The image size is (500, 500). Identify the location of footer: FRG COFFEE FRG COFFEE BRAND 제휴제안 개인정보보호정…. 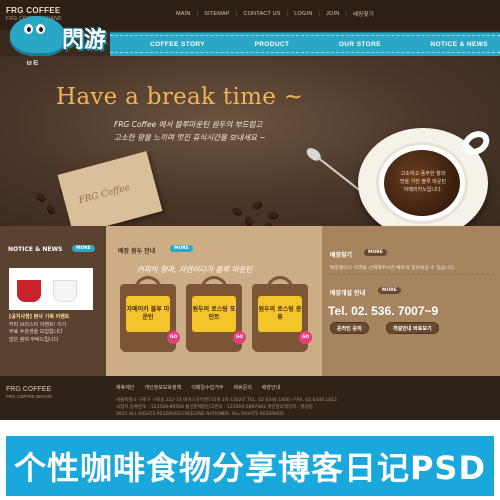
(250, 398).